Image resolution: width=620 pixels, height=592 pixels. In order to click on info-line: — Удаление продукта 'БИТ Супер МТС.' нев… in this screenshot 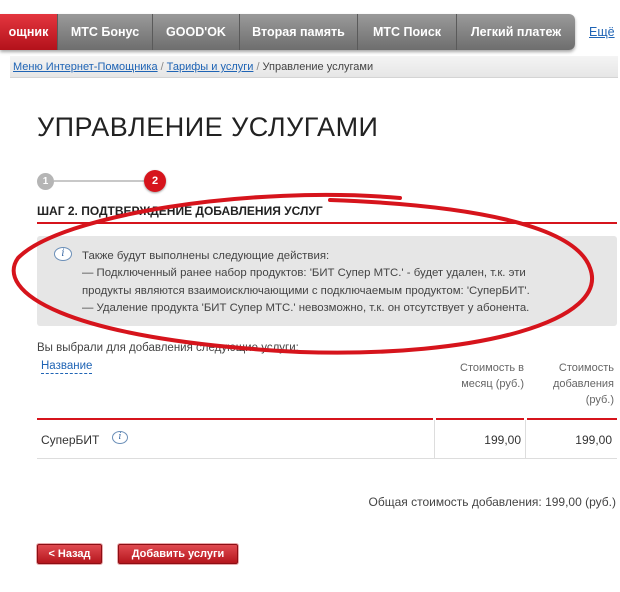, I will do `click(306, 307)`.